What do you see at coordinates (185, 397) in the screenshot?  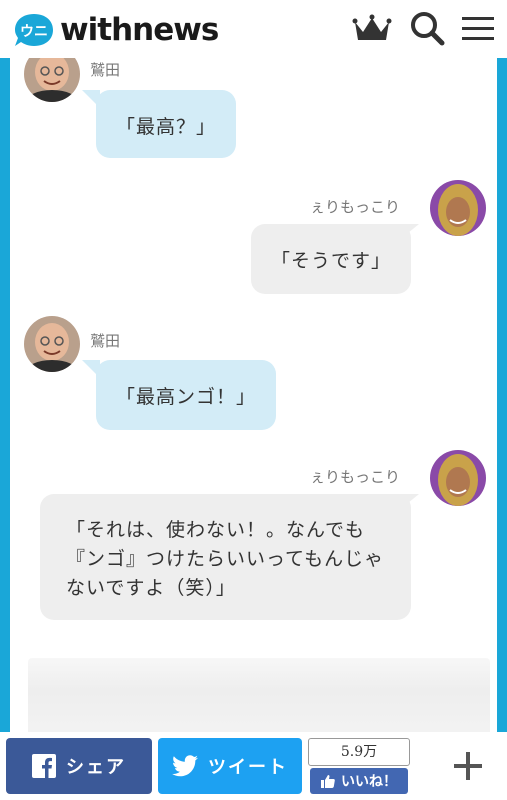 I see `message-text: 「最高ンゴ！」` at bounding box center [185, 397].